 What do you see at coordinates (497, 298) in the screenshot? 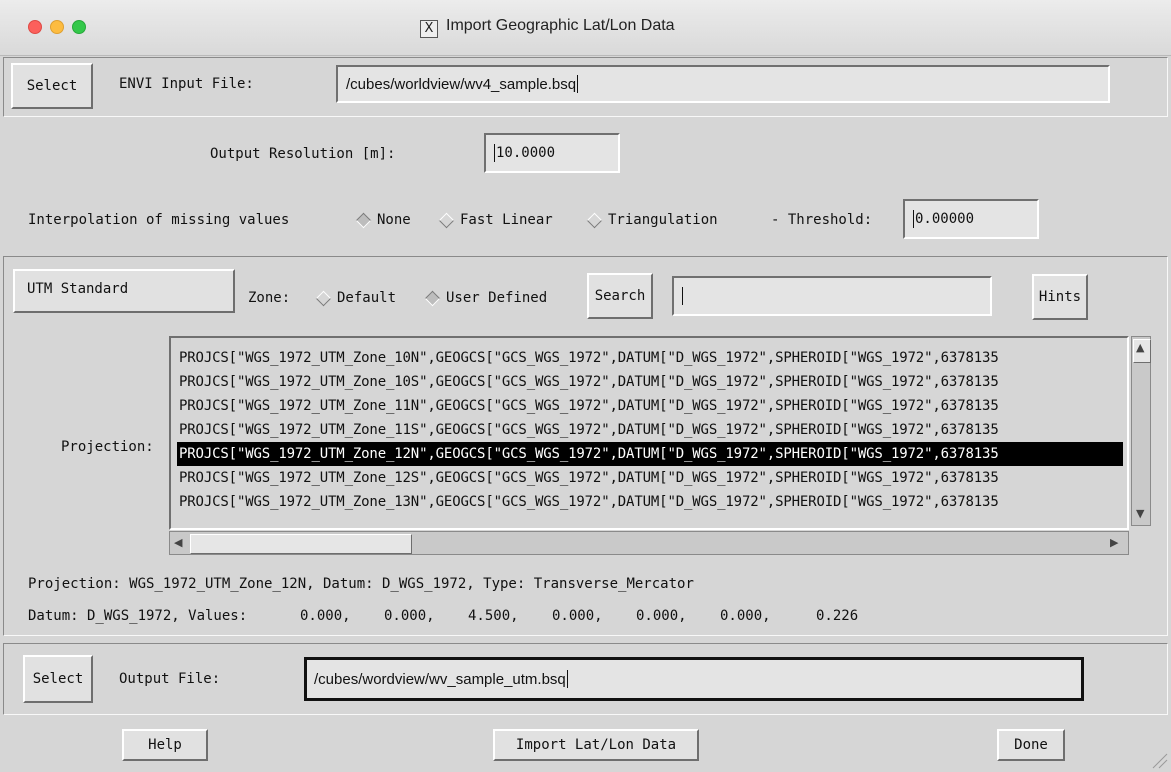
I see `radio-zone-user-defined-label: User Defined` at bounding box center [497, 298].